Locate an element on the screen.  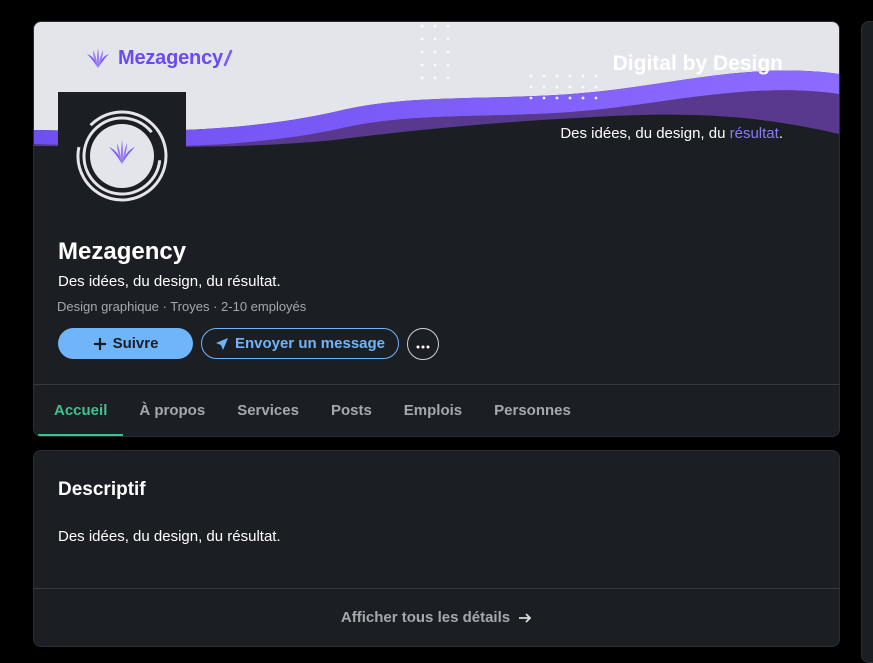
description-title: Descriptif is located at coordinates (102, 489).